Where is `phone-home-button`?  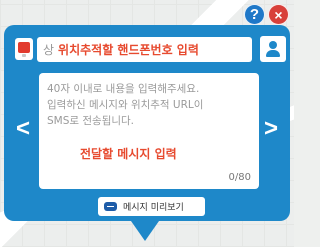
phone-home-button is located at coordinates (24, 55).